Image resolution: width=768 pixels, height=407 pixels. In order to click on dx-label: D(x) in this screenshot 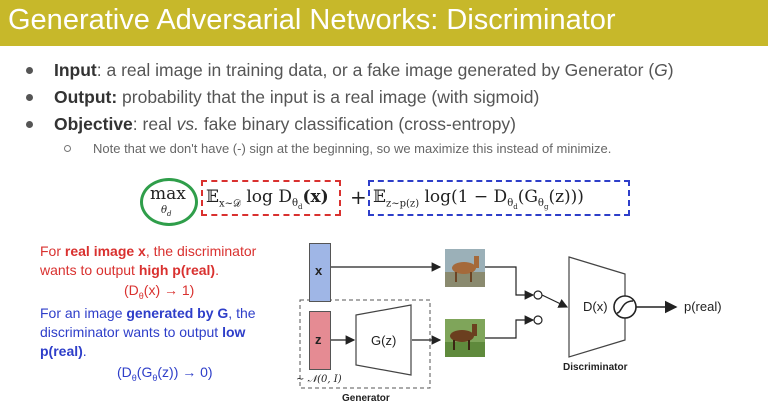, I will do `click(595, 306)`.